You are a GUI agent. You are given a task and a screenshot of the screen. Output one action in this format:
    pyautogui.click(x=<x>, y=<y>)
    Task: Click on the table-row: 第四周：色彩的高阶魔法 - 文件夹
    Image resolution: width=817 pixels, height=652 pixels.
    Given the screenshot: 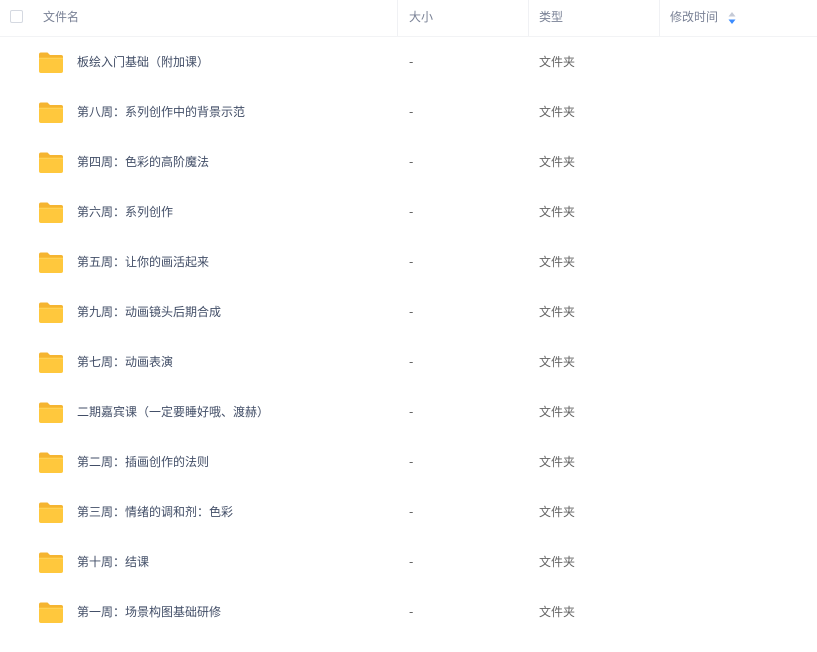 What is the action you would take?
    pyautogui.click(x=408, y=162)
    